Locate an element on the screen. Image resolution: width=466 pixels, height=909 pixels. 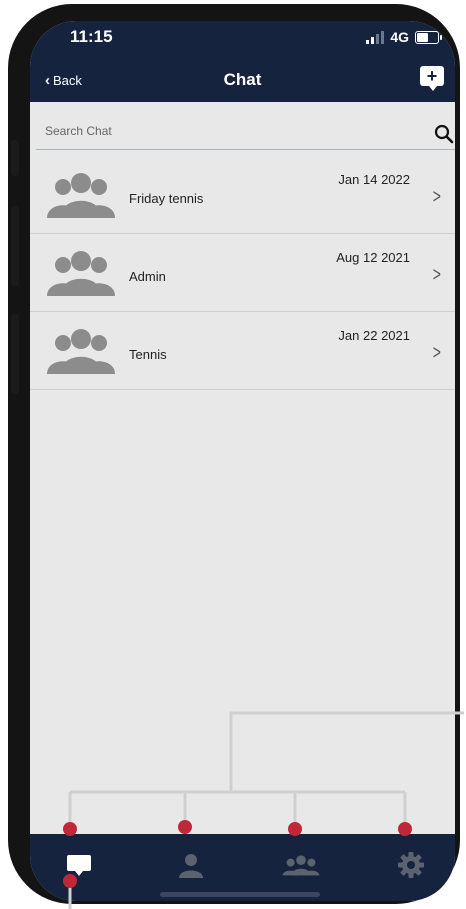
tab-groups is located at coordinates (301, 865).